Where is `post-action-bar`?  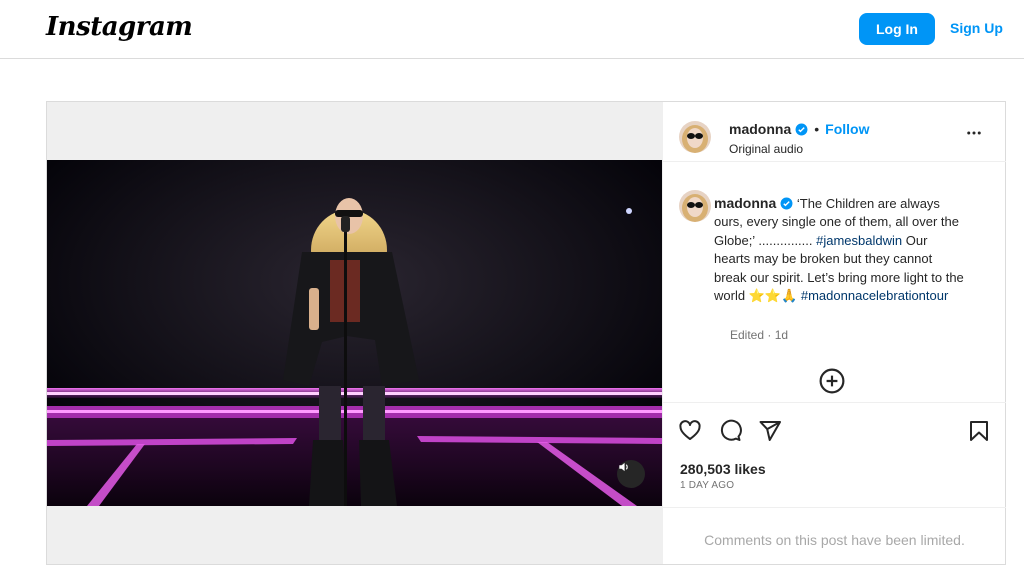 post-action-bar is located at coordinates (834, 431).